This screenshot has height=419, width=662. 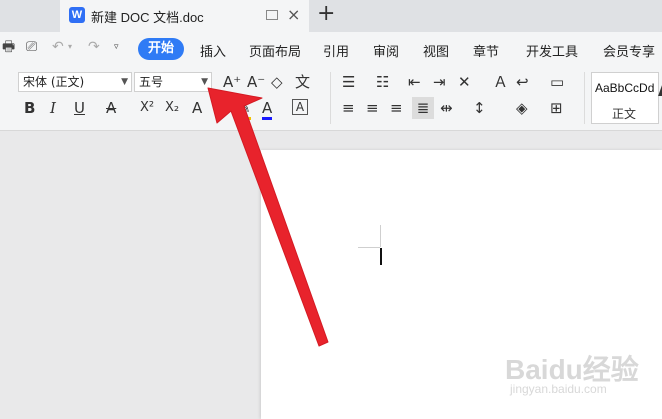 I want to click on superscript-icon: X², so click(x=147, y=108).